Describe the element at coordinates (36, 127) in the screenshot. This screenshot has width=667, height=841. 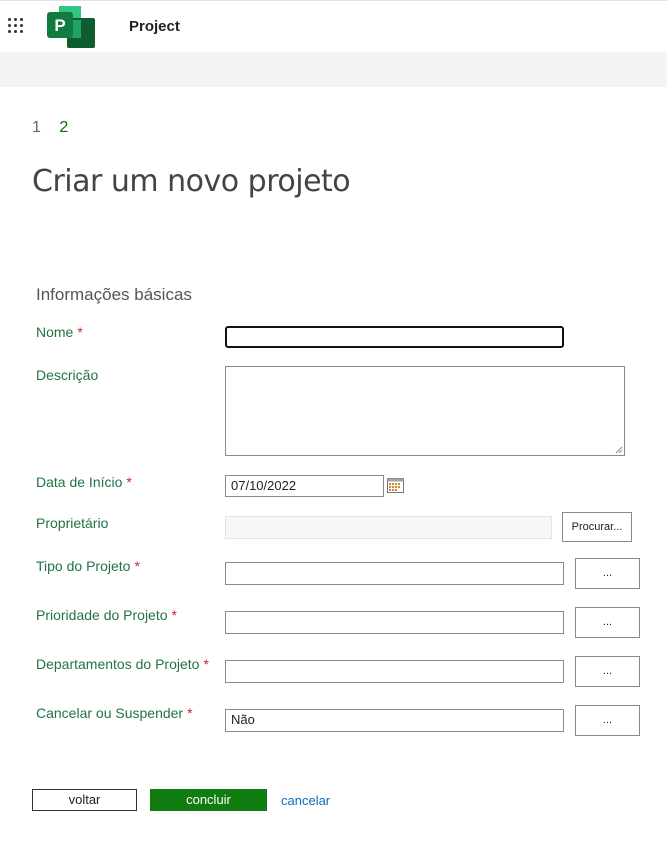
I see `step-1-link: 1` at that location.